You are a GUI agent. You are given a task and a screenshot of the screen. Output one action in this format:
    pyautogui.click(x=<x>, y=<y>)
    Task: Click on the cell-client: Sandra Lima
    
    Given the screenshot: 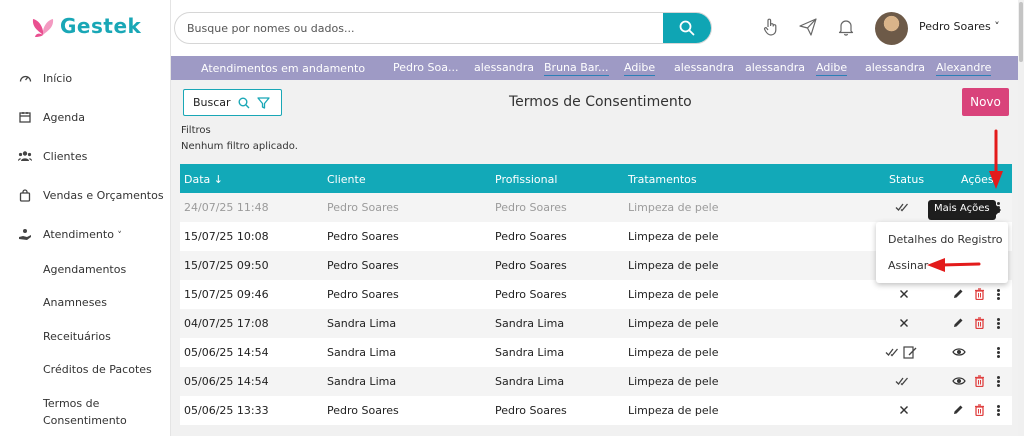 What is the action you would take?
    pyautogui.click(x=362, y=323)
    